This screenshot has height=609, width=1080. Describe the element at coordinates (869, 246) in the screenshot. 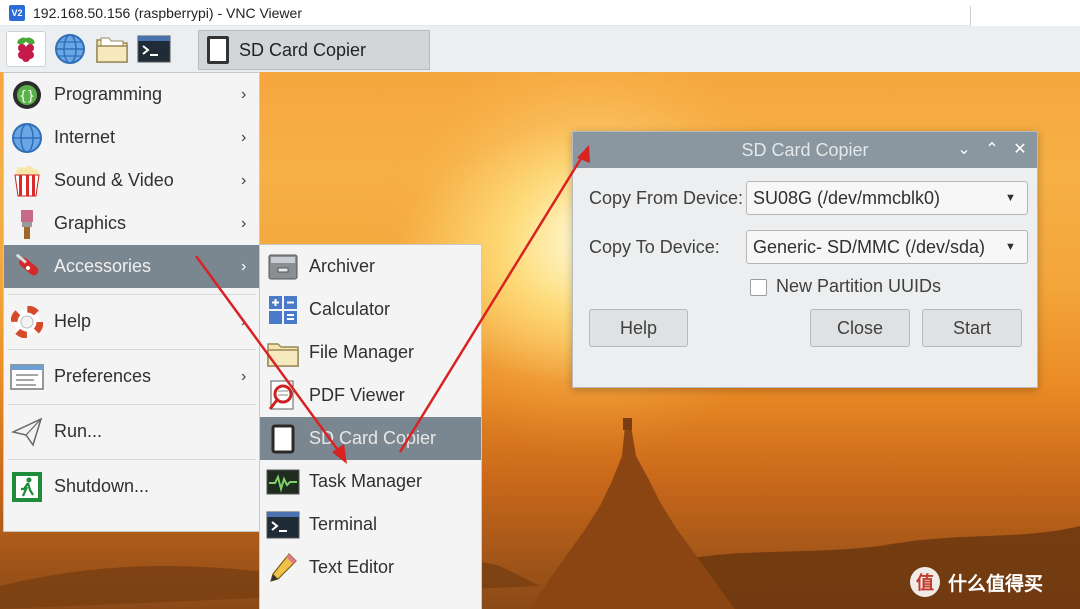

I see `copy-to-value: Generic- SD/MMC (/dev/sda)` at that location.